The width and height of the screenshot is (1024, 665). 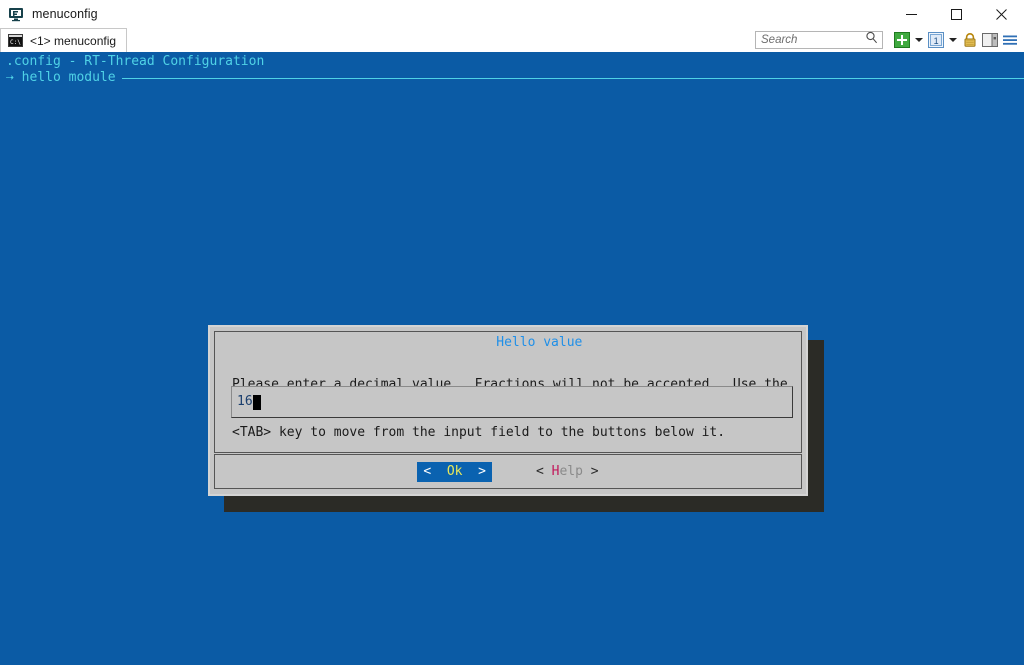 What do you see at coordinates (245, 401) in the screenshot?
I see `input-value-text: 16` at bounding box center [245, 401].